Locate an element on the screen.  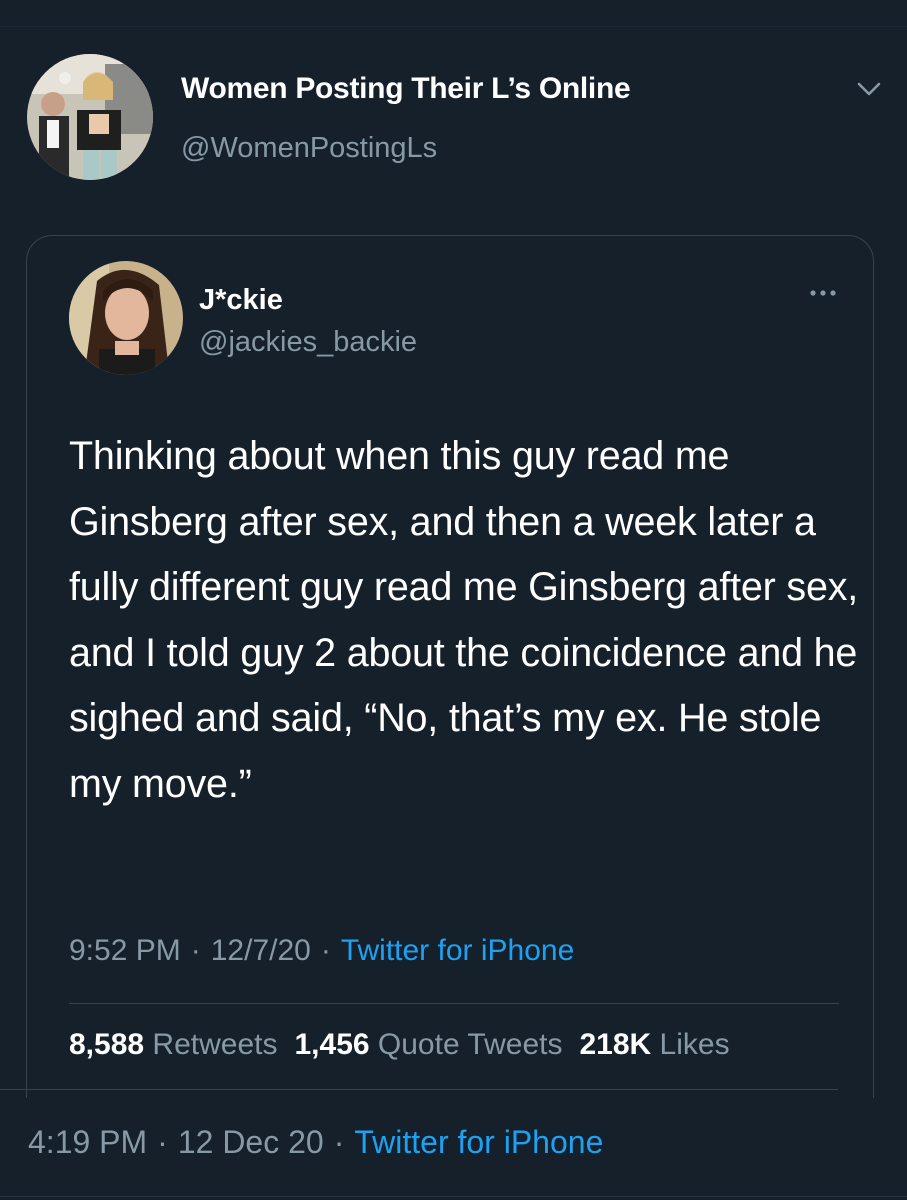
top-divider is located at coordinates (453, 13).